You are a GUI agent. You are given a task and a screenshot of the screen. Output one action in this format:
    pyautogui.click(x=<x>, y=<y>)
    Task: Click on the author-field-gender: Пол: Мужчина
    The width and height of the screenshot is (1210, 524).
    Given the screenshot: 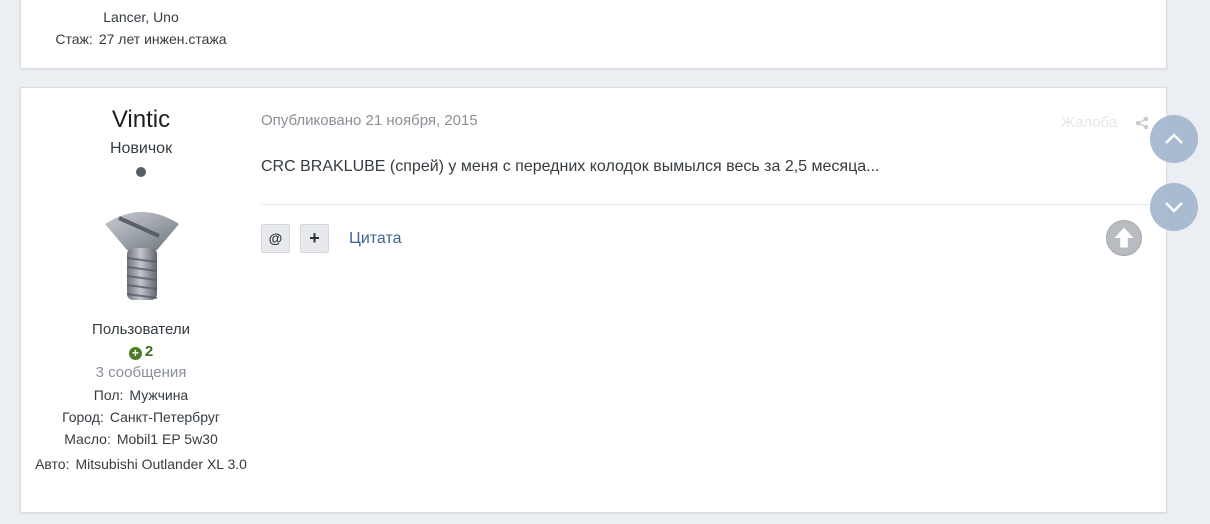 What is the action you would take?
    pyautogui.click(x=141, y=395)
    